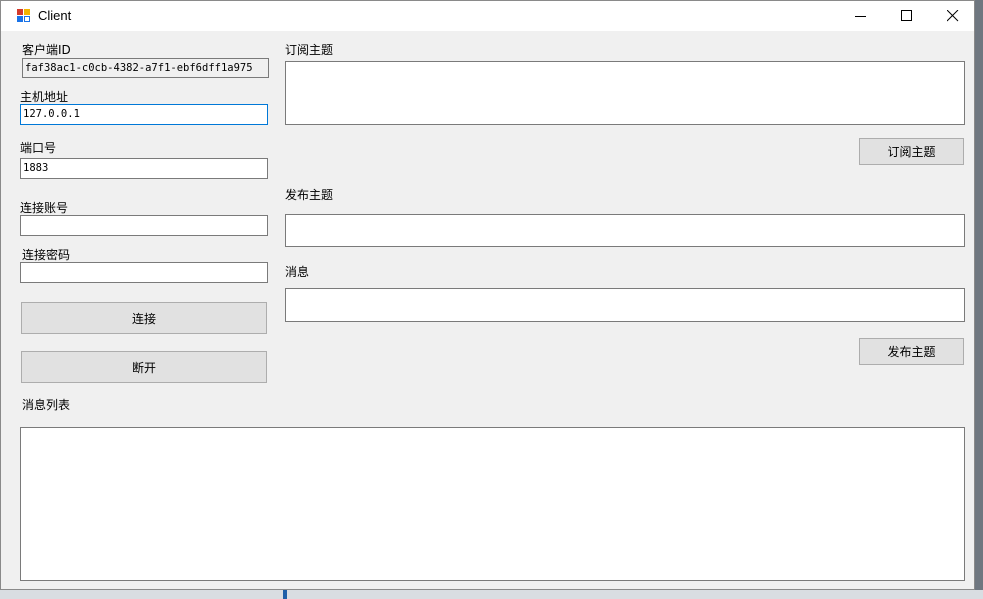  What do you see at coordinates (625, 305) in the screenshot?
I see `message-input` at bounding box center [625, 305].